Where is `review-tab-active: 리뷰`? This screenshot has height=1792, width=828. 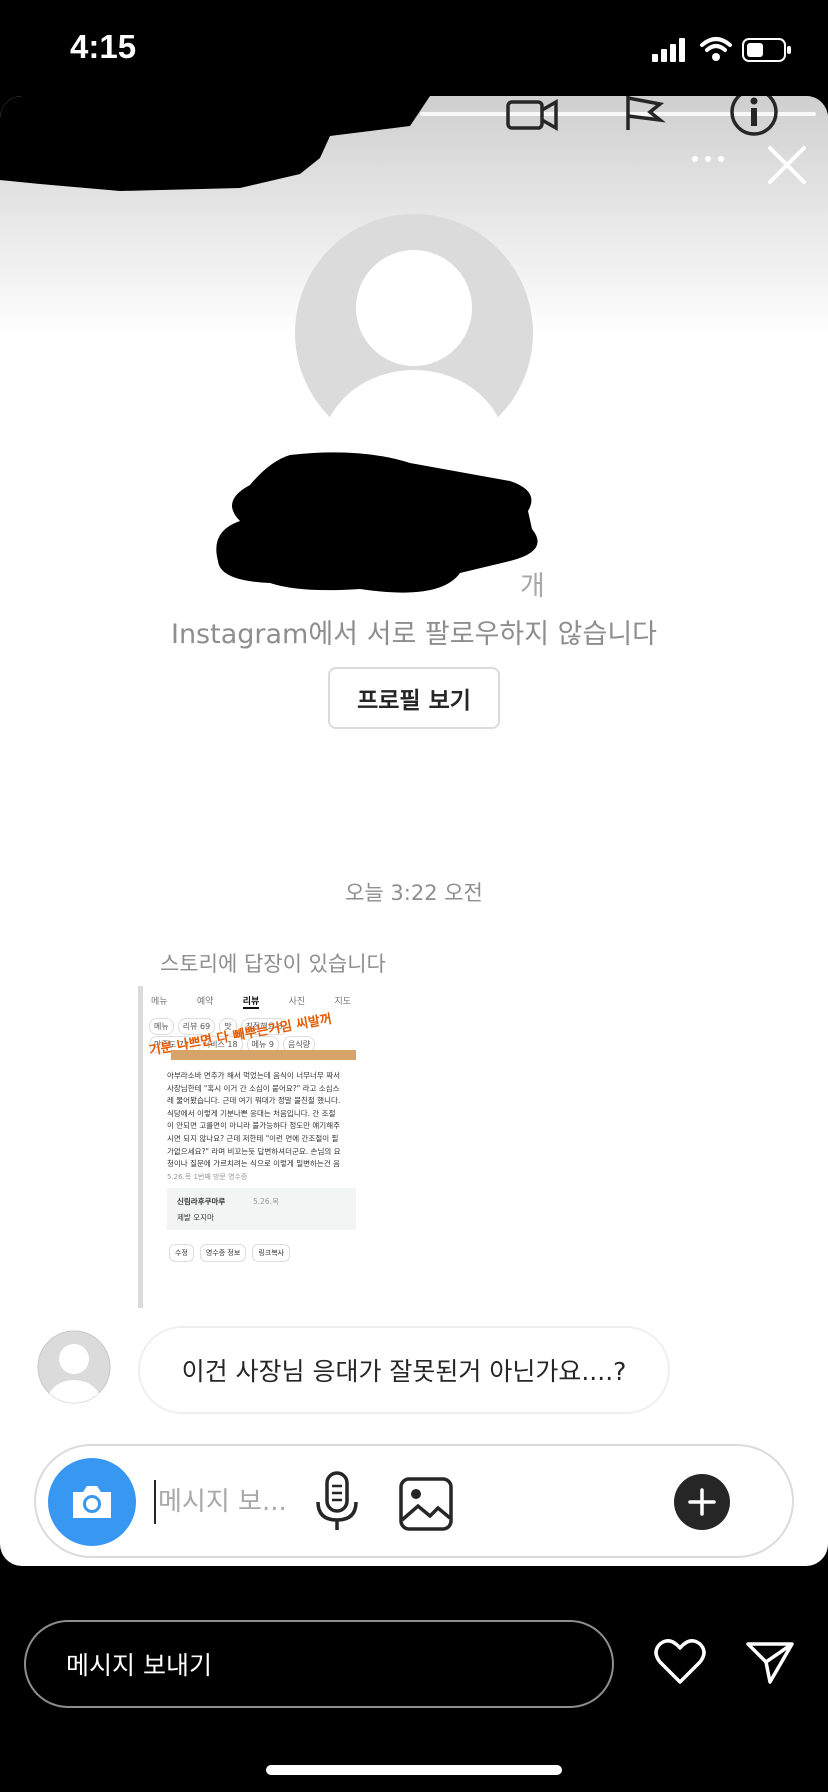
review-tab-active: 리뷰 is located at coordinates (251, 1001).